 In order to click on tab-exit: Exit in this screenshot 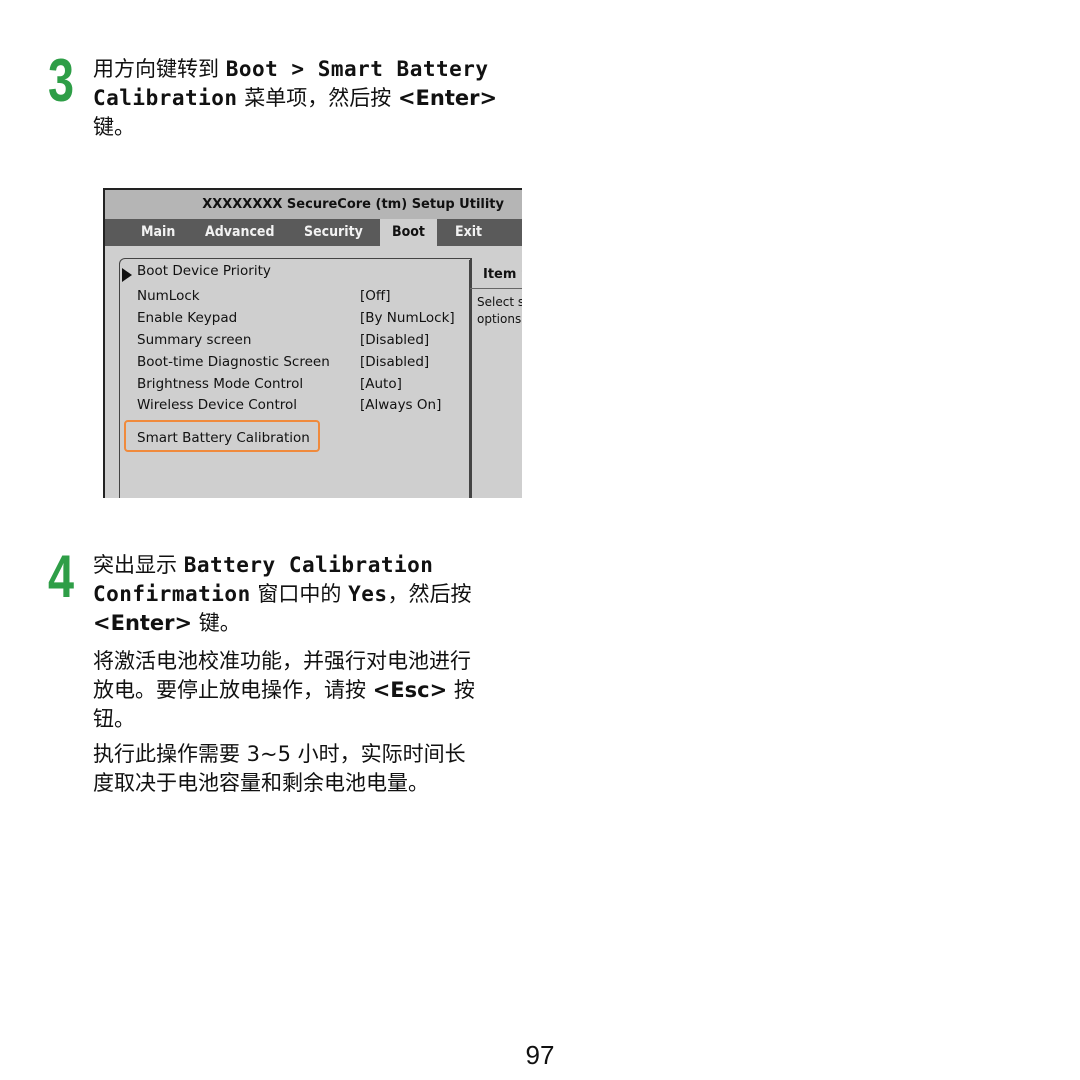, I will do `click(468, 232)`.